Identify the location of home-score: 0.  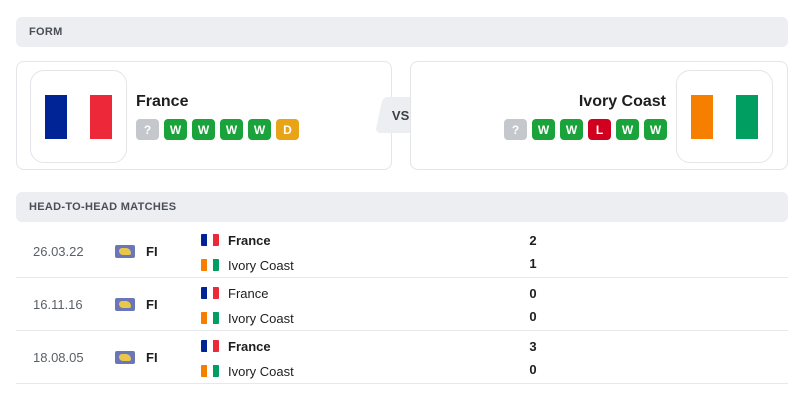
(533, 293).